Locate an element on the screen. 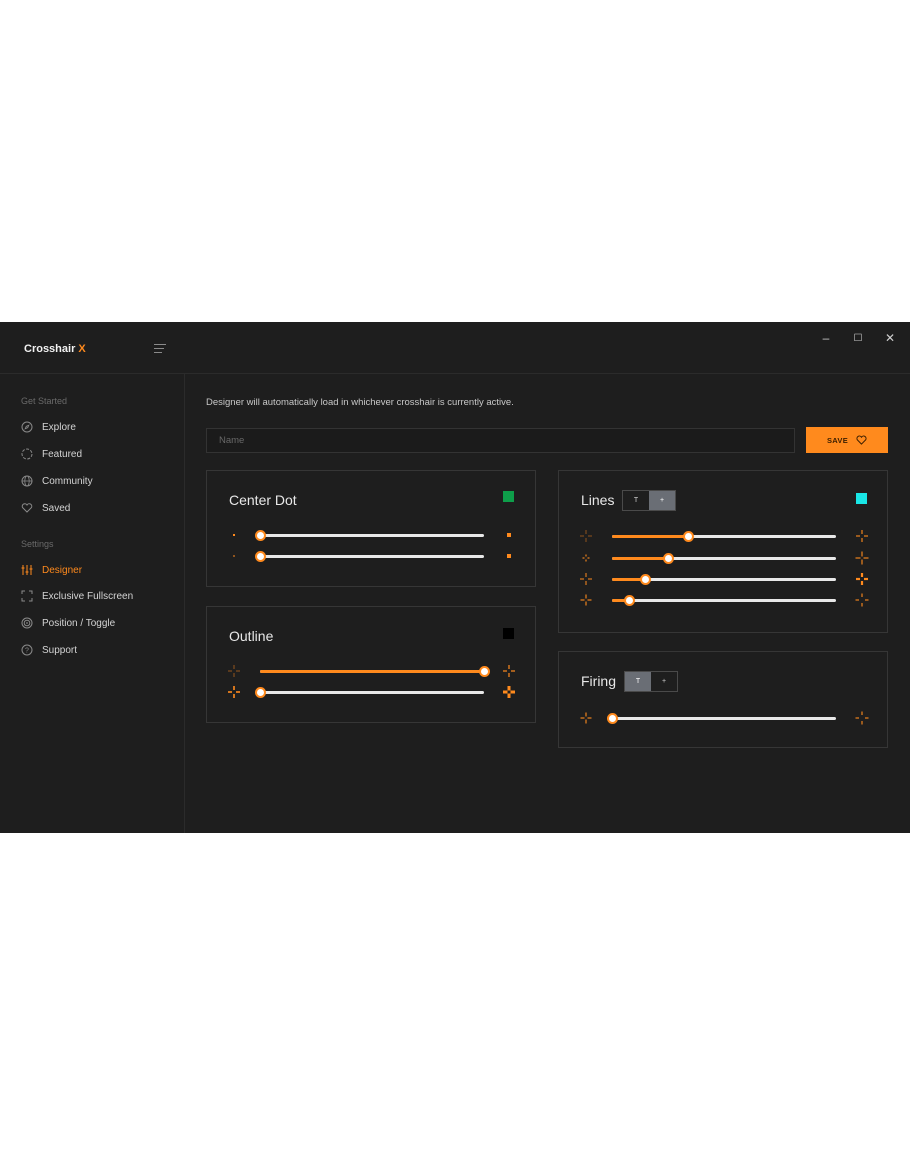  lines-opacity-row is located at coordinates (724, 536).